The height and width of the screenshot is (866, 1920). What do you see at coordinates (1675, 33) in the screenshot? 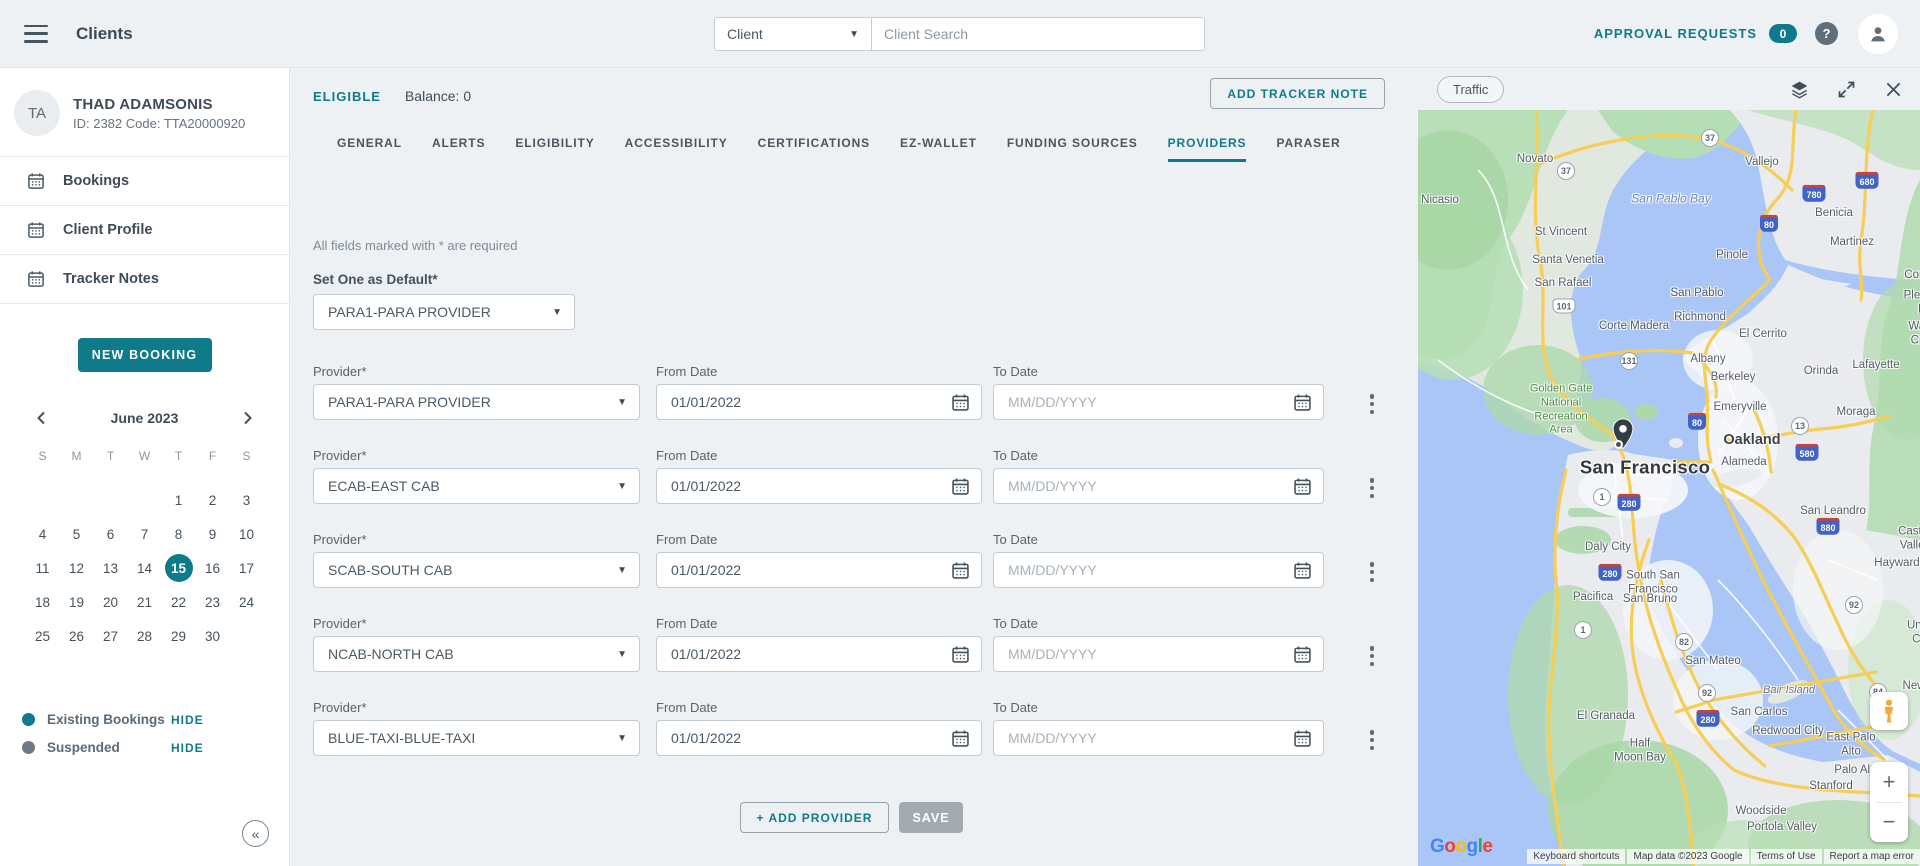
I see `approval-requests-link: APPROVAL REQUESTS` at bounding box center [1675, 33].